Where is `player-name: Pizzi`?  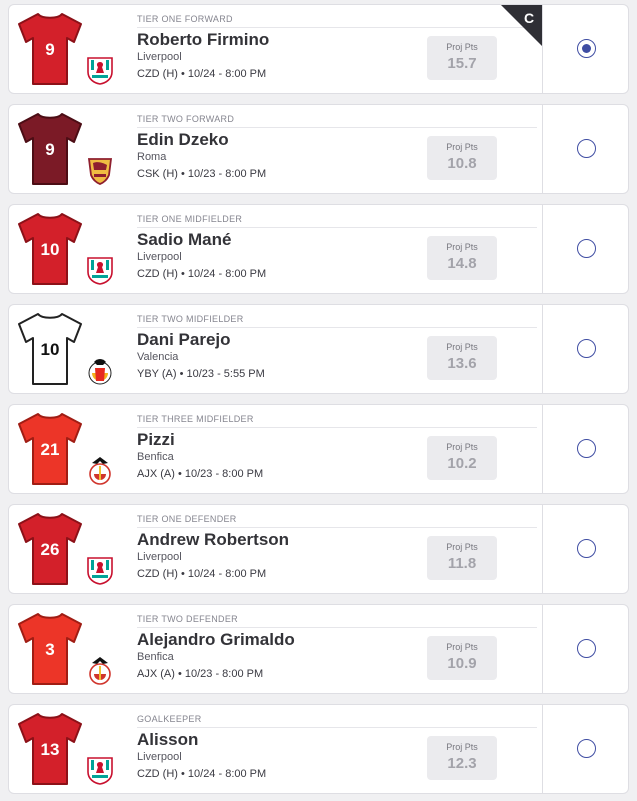
player-name: Pizzi is located at coordinates (156, 440).